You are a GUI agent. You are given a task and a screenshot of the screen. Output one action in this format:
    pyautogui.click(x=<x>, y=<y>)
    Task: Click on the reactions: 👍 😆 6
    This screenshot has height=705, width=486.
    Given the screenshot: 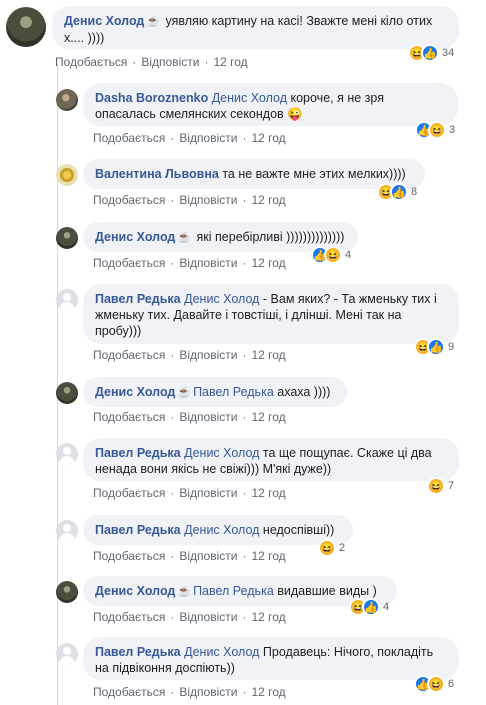 What is the action you would take?
    pyautogui.click(x=434, y=684)
    